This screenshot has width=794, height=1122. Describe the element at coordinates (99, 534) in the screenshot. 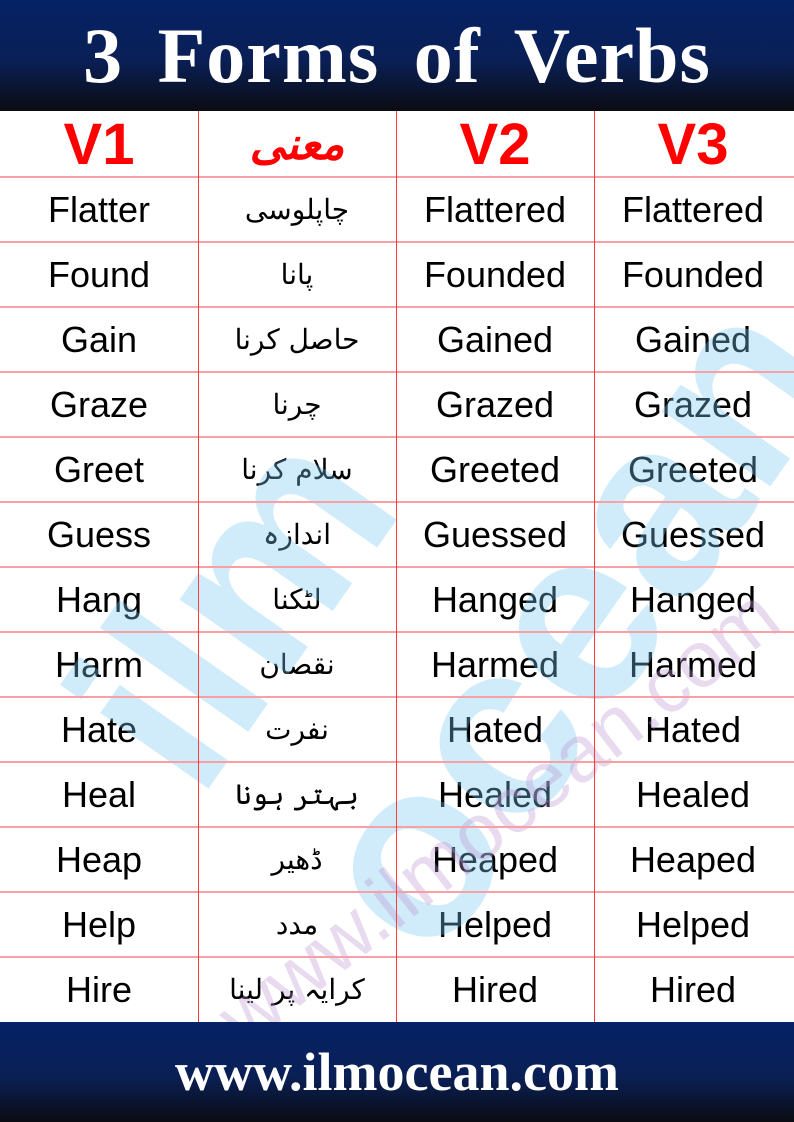

I see `cell-v1: Guess` at that location.